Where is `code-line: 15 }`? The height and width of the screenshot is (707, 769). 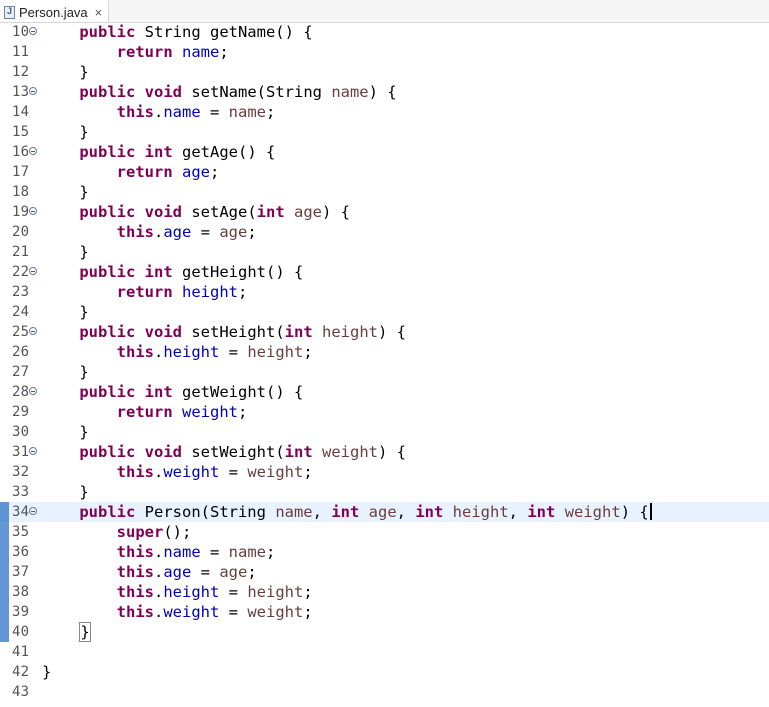
code-line: 15 } is located at coordinates (384, 132).